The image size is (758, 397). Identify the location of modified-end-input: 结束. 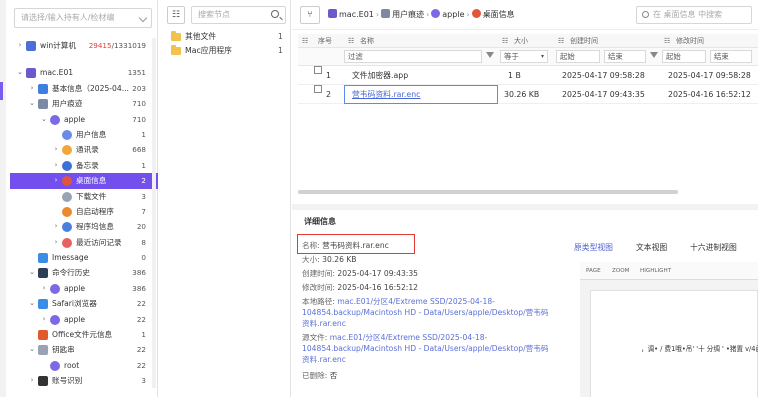
(731, 56).